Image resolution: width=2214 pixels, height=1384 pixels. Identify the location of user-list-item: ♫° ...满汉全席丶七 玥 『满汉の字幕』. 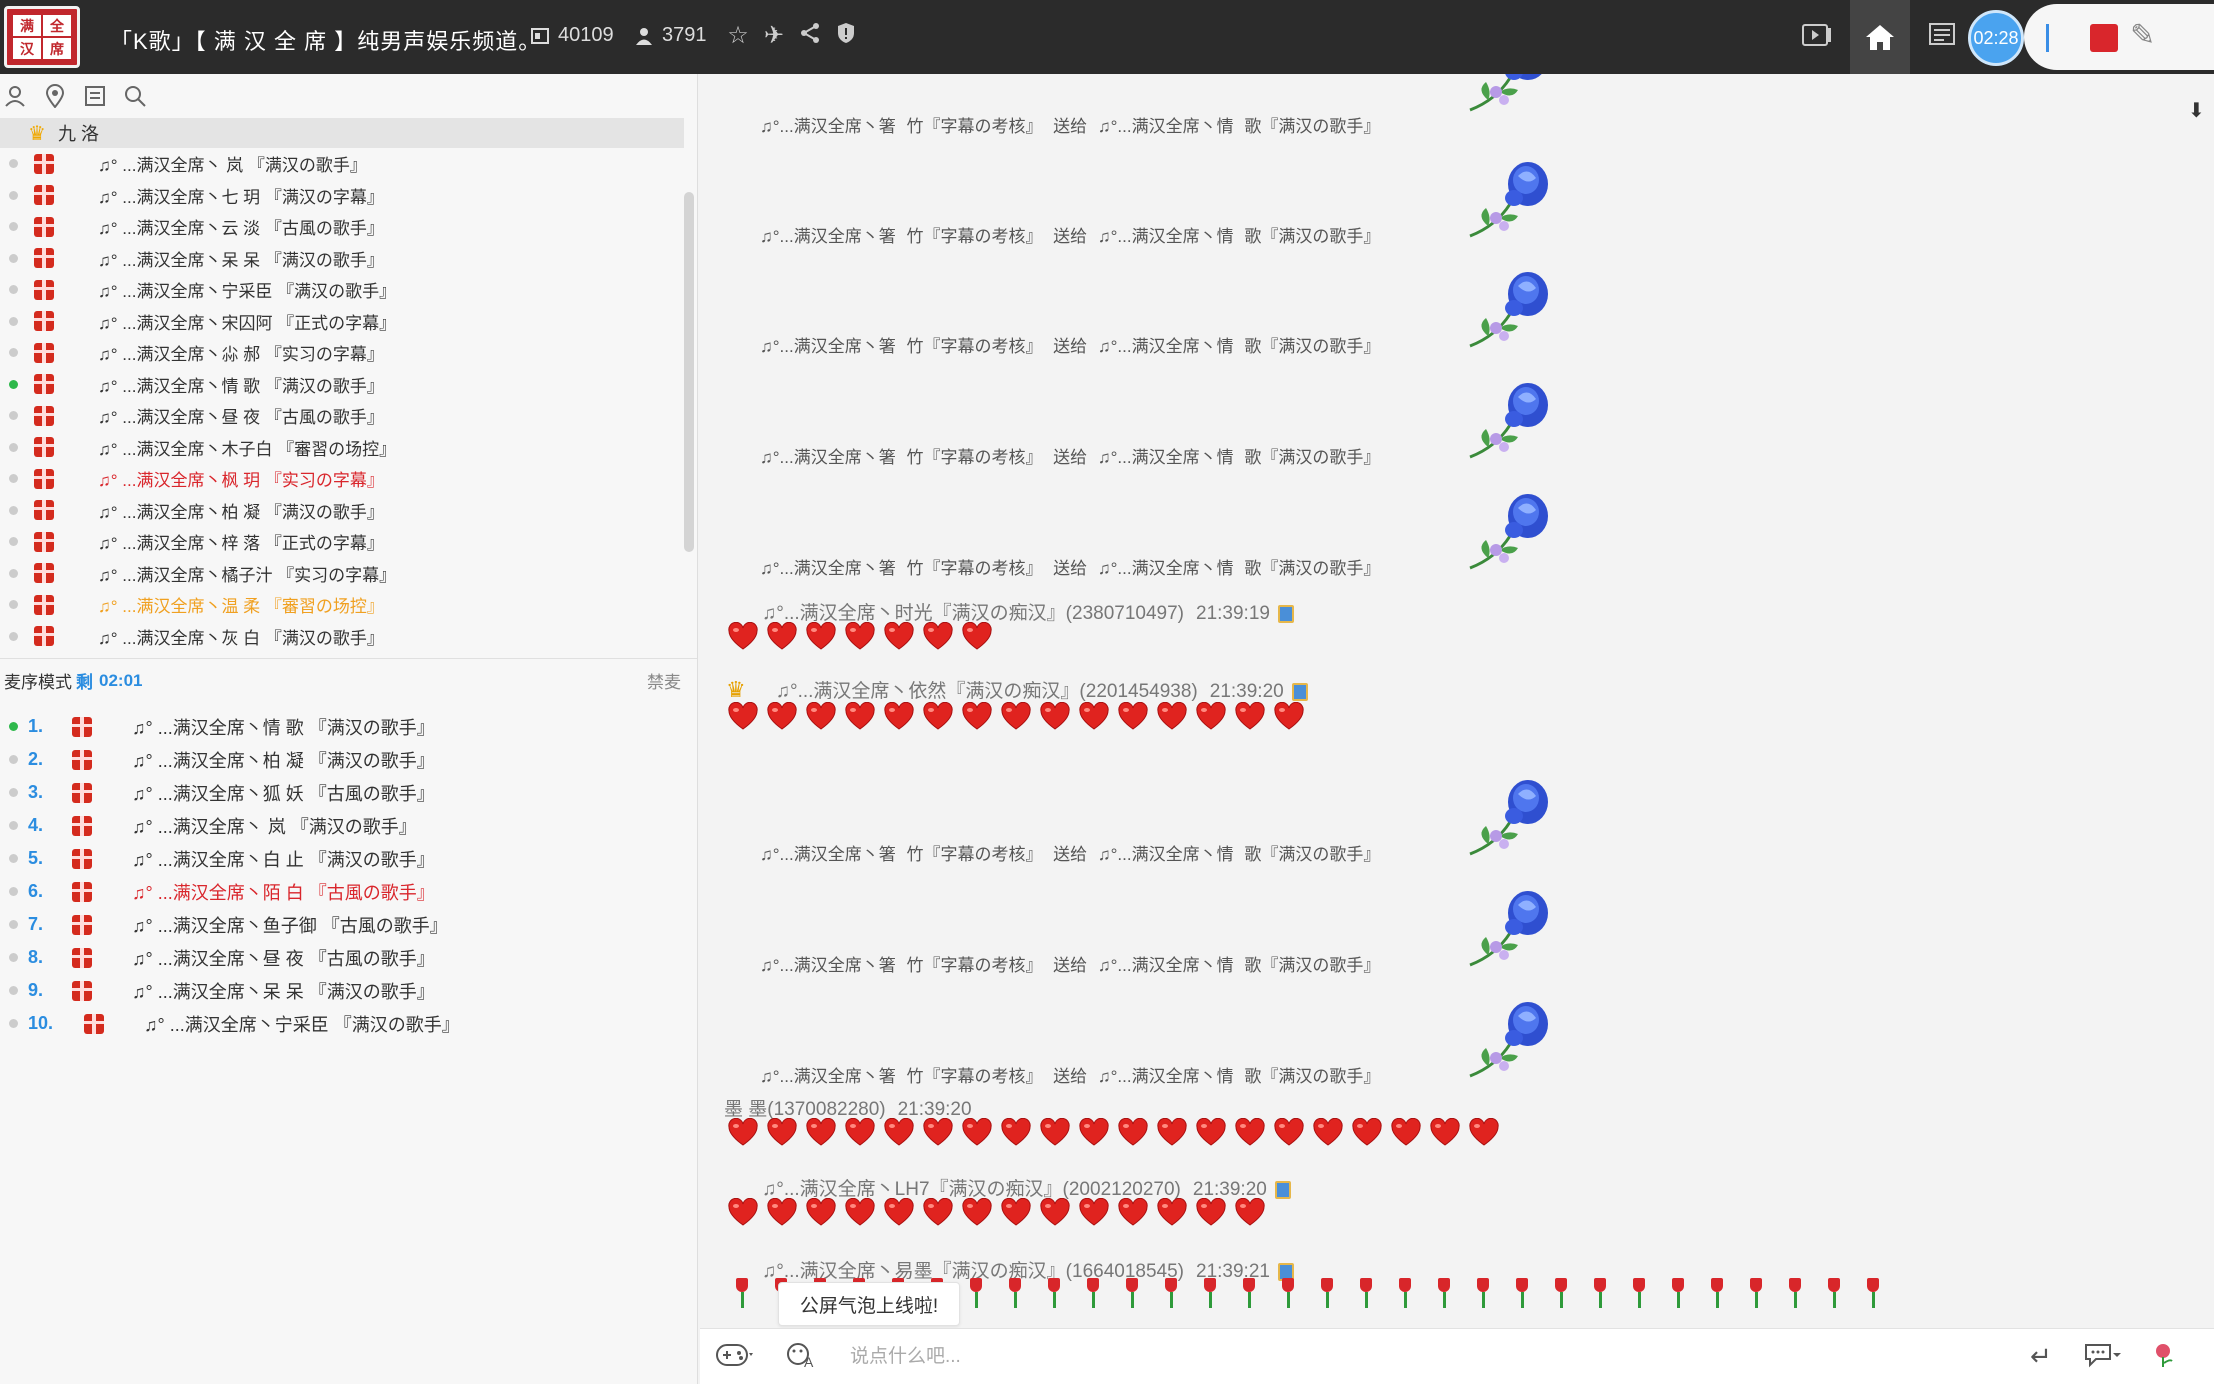
(342, 196).